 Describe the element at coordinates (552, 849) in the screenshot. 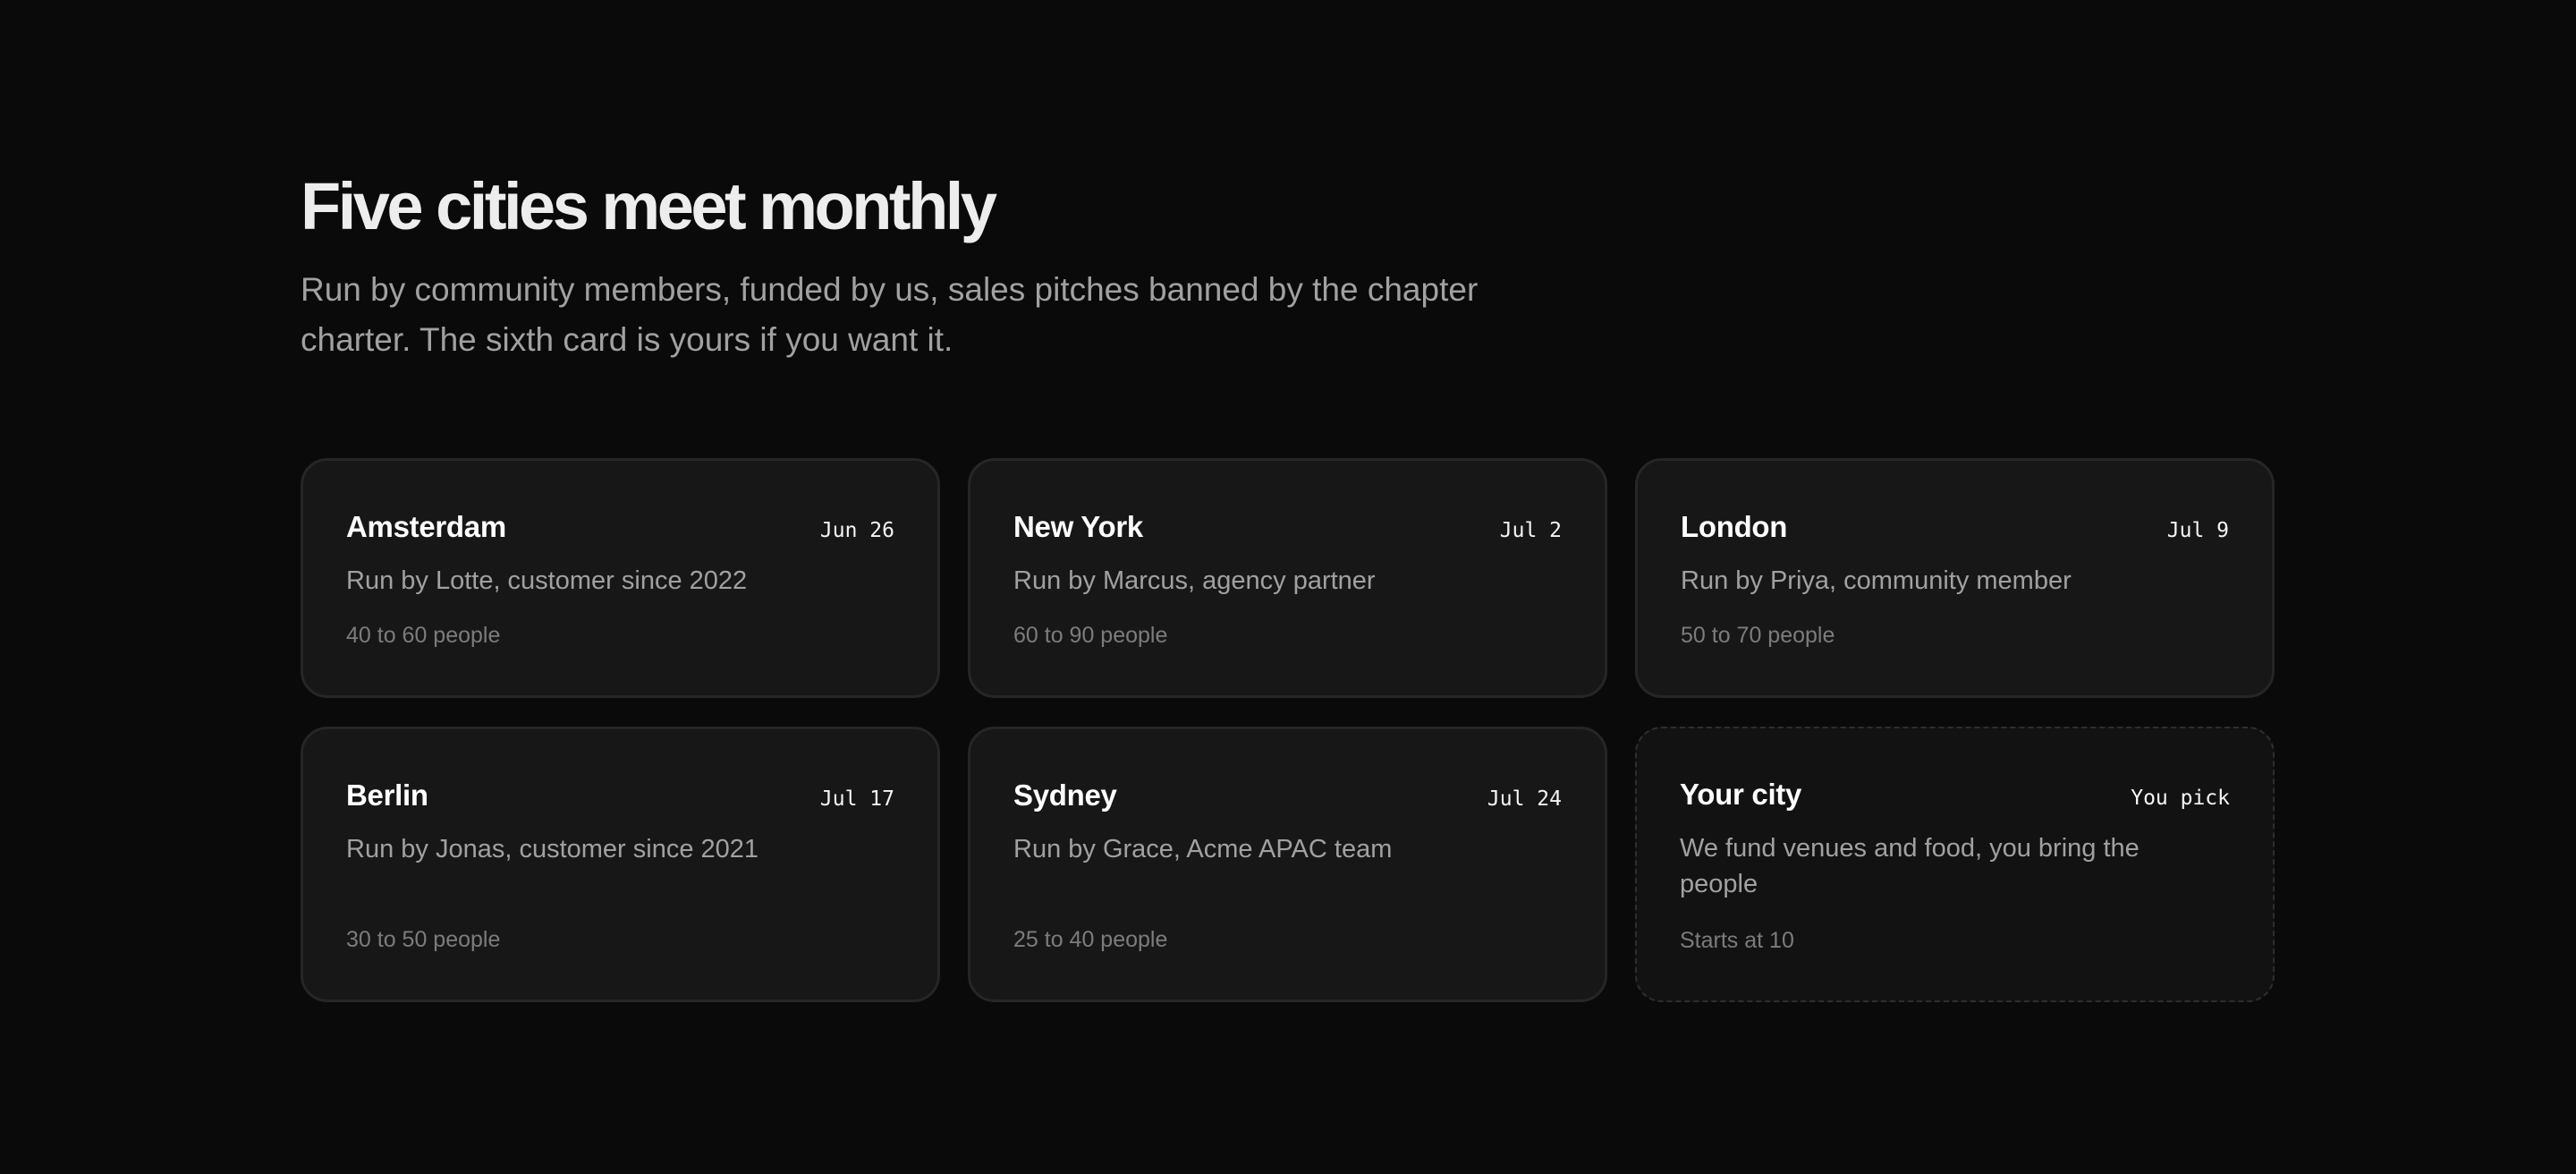

I see `organizer-text: Run by Jonas, customer since 2021` at that location.